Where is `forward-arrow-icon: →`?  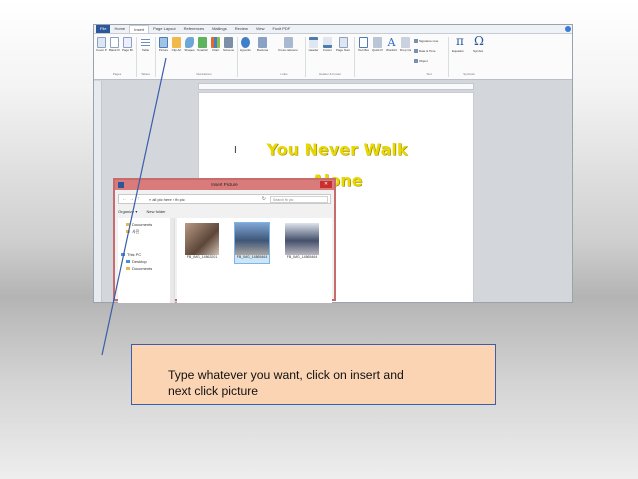
forward-arrow-icon: → is located at coordinates (131, 199).